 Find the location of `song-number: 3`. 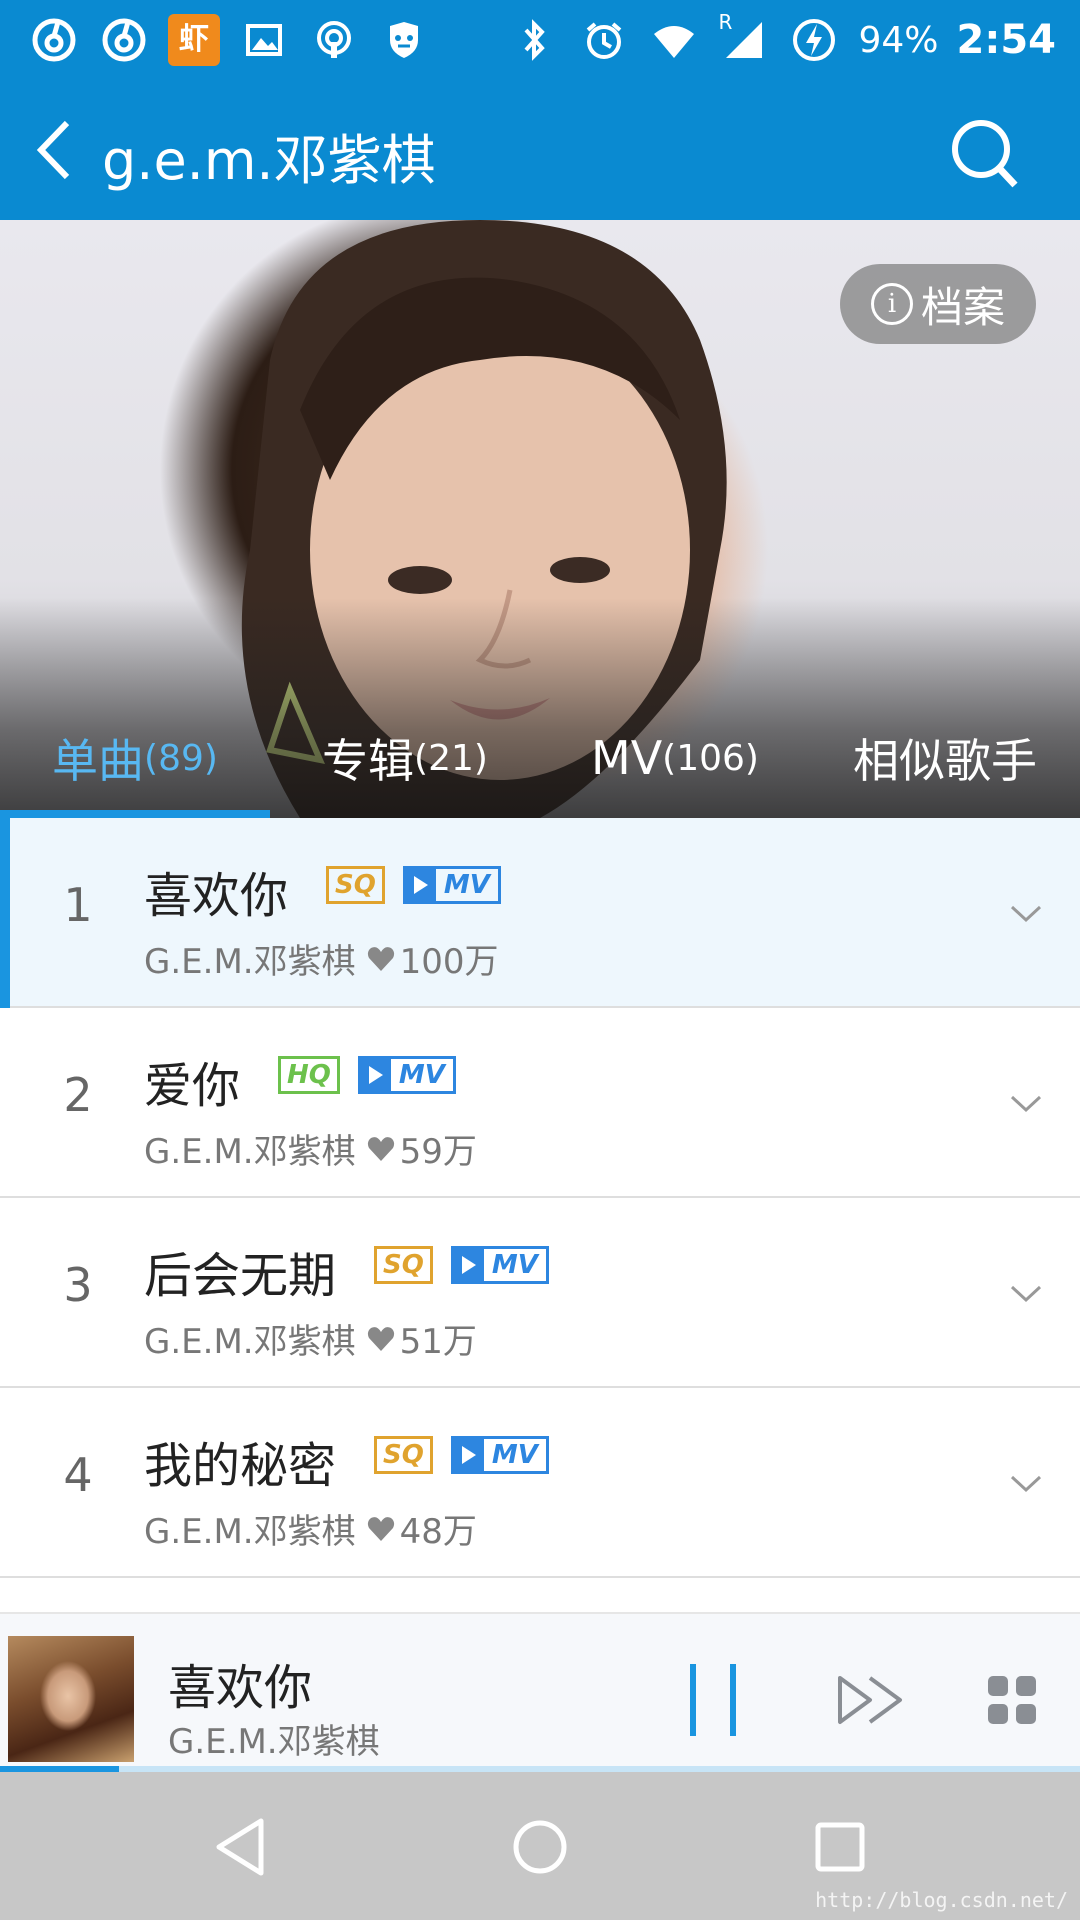

song-number: 3 is located at coordinates (78, 1285).